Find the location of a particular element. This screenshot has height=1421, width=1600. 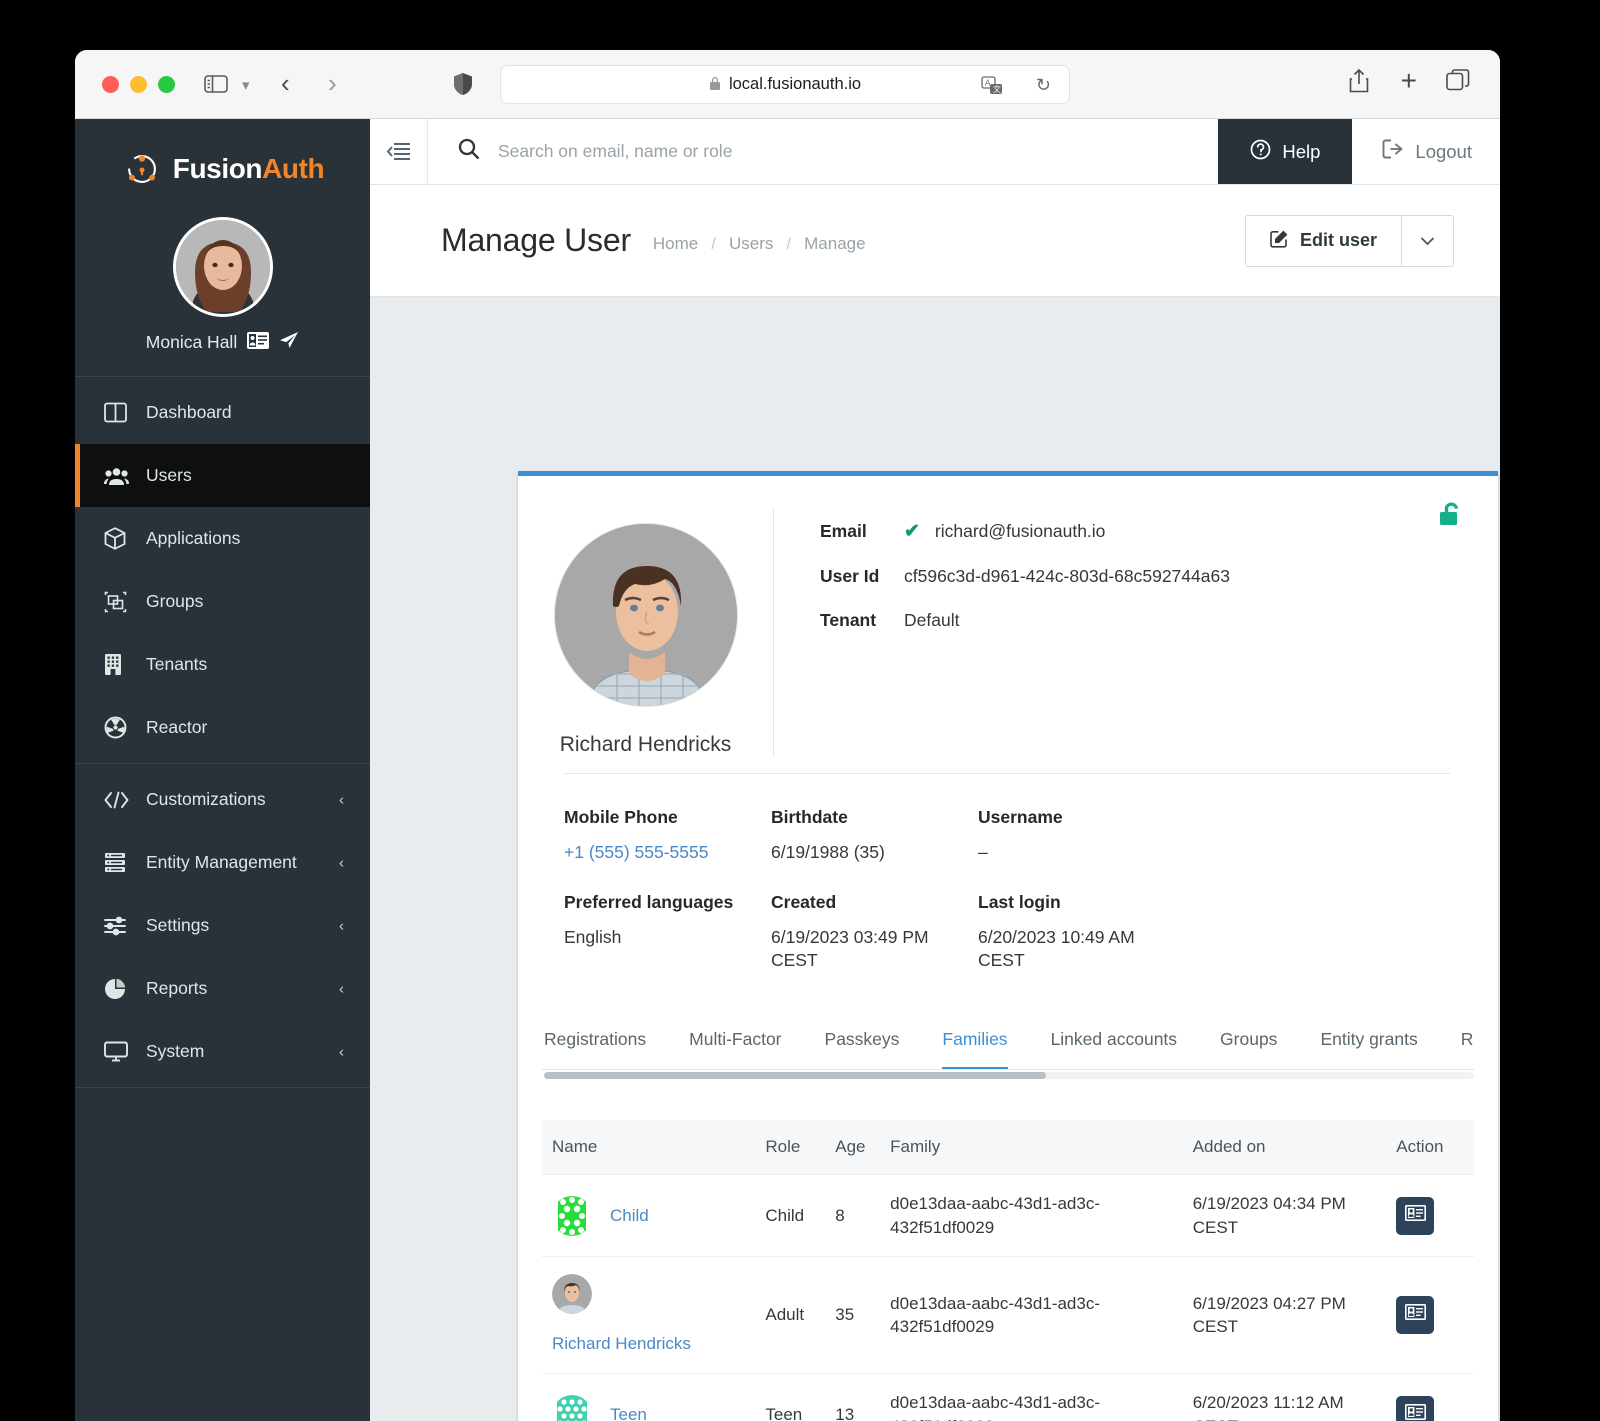

sidebar-item-settings: Settings ‹ is located at coordinates (222, 925).